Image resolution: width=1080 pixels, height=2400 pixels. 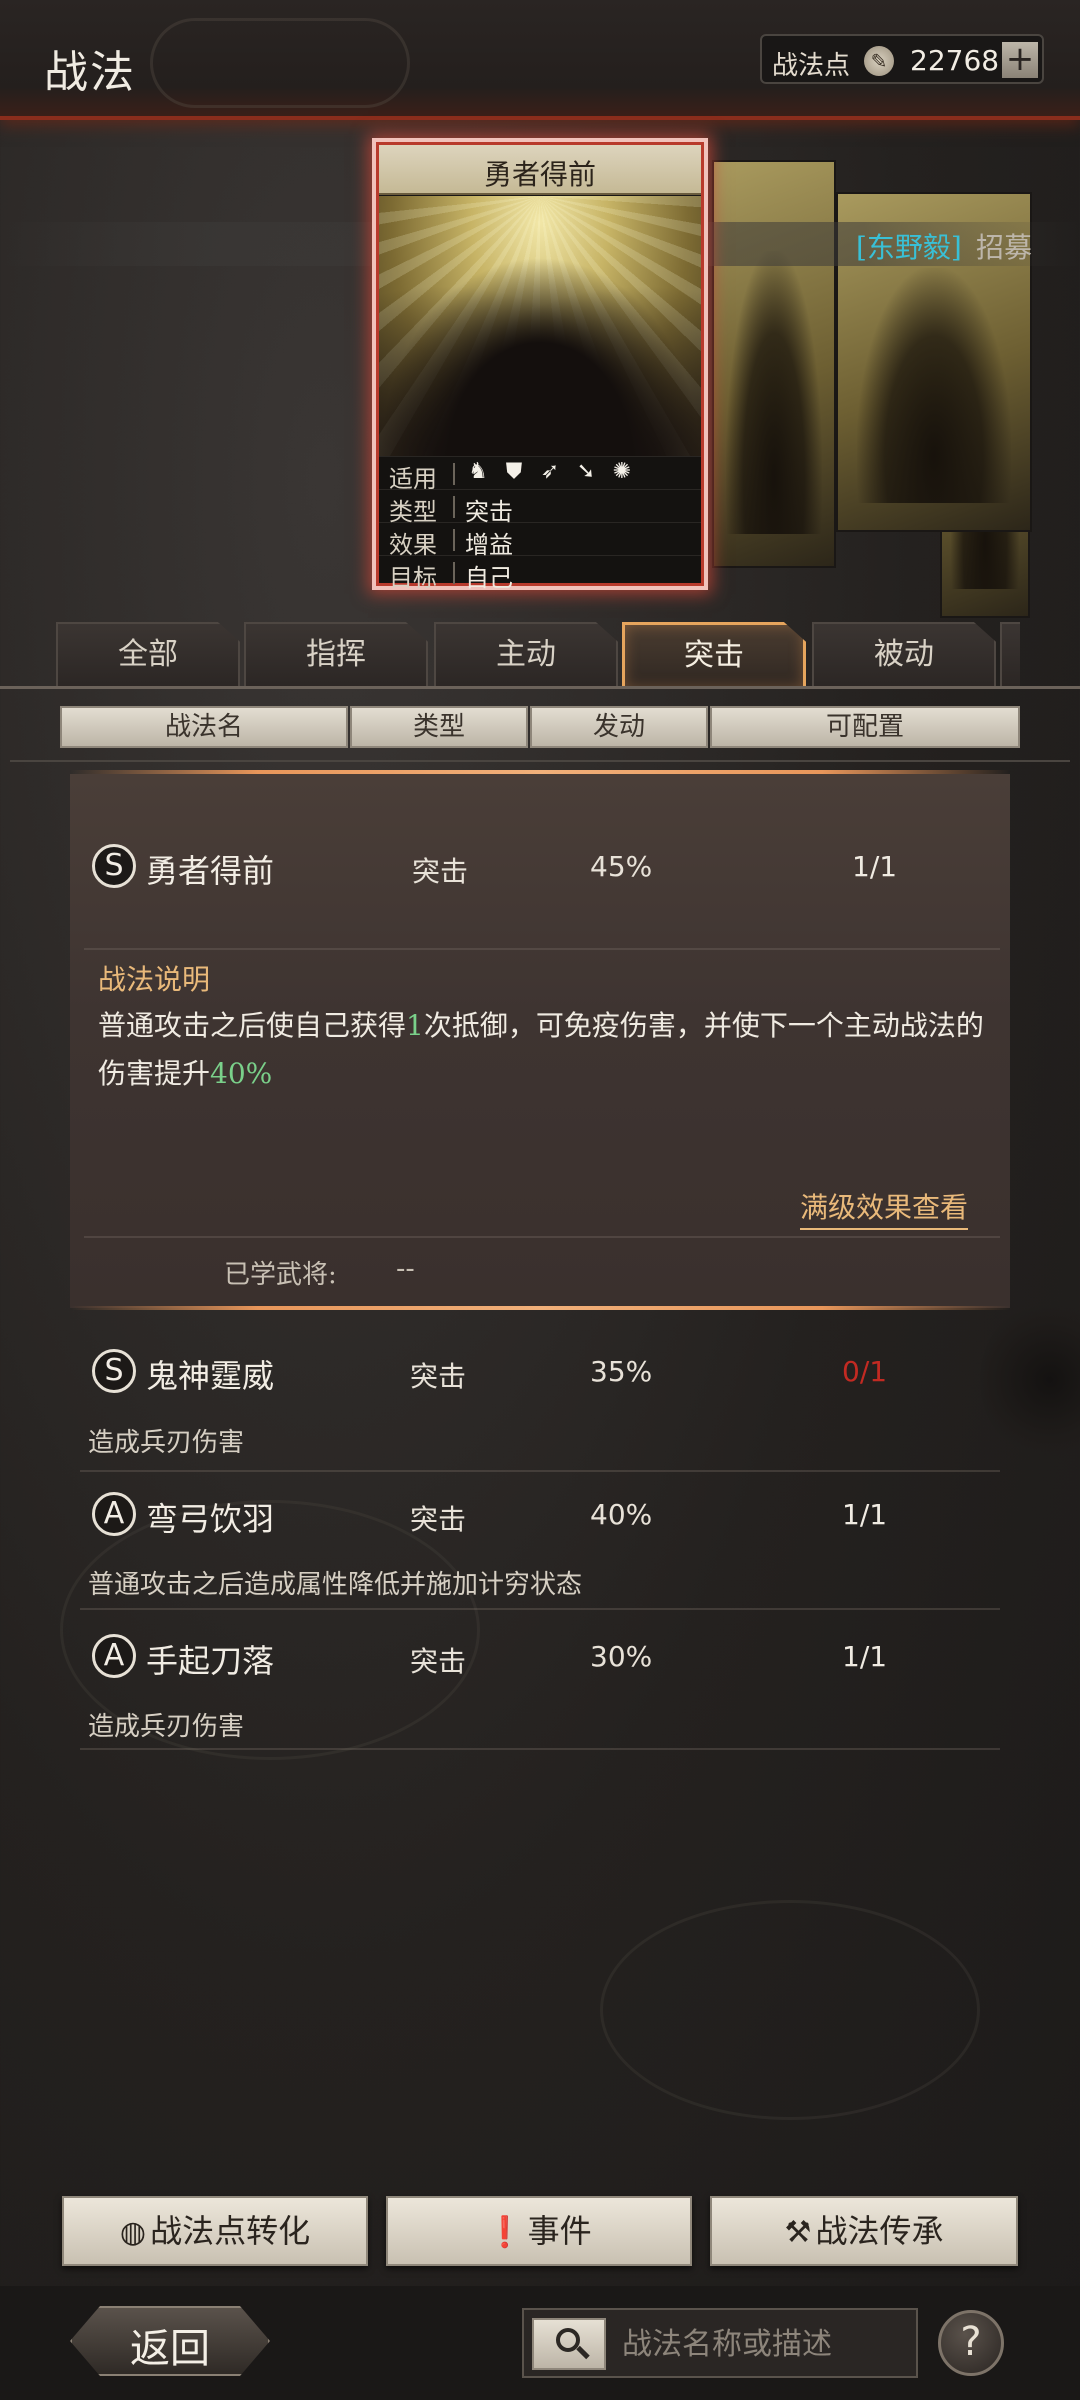 I want to click on card-info-panel: 适用 ♞ ⛊ ➶ ➘ ✺ 类型 突击 效果 增益 目标 自己, so click(x=540, y=524).